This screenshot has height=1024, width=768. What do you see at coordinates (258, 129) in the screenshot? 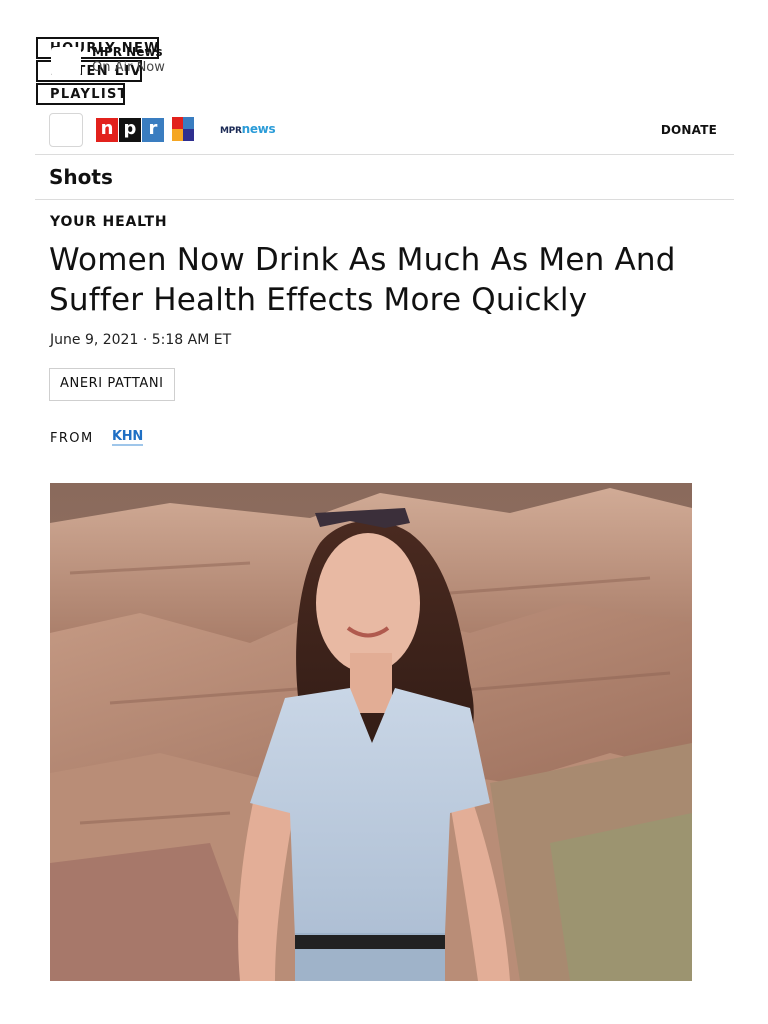
I see `mpr-news-logo-suffix: news` at bounding box center [258, 129].